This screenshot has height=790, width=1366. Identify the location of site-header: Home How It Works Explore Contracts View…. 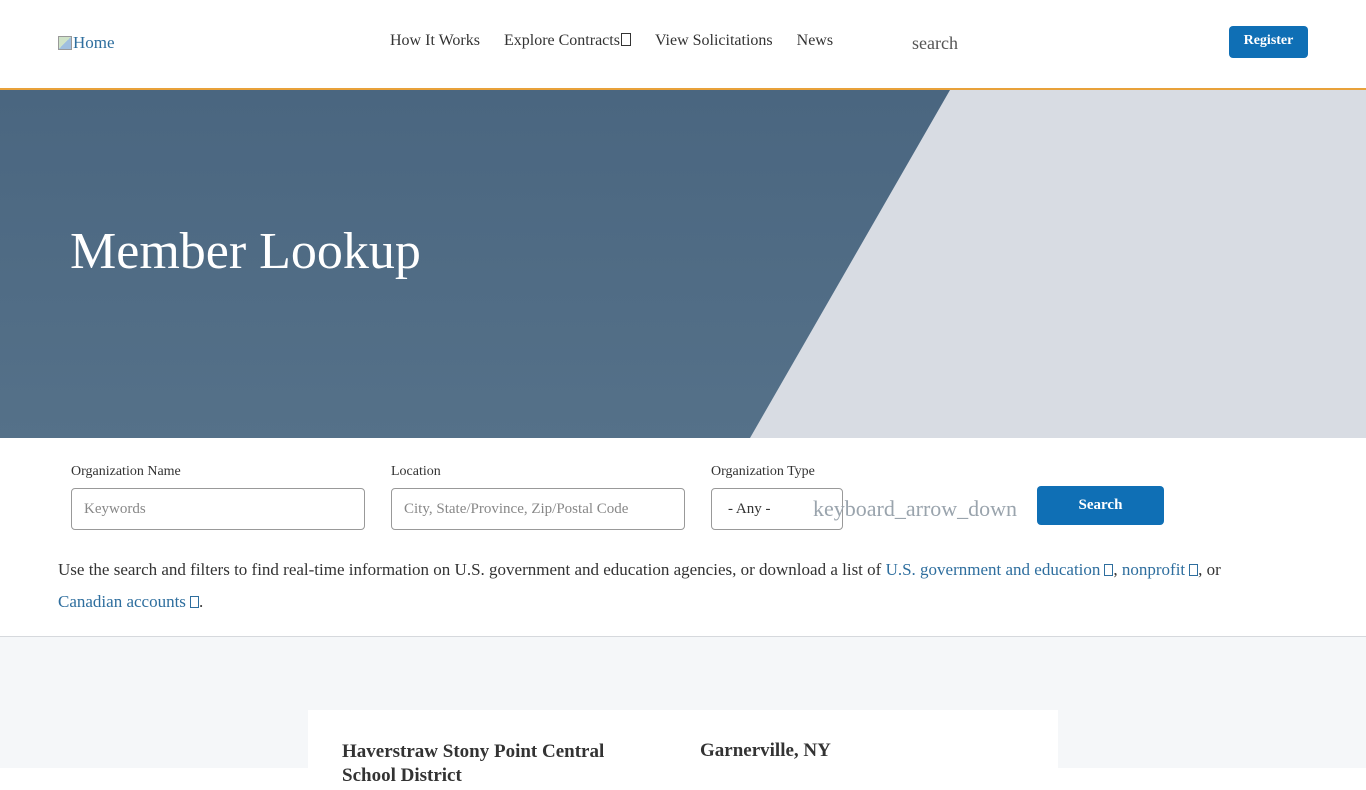
(683, 45).